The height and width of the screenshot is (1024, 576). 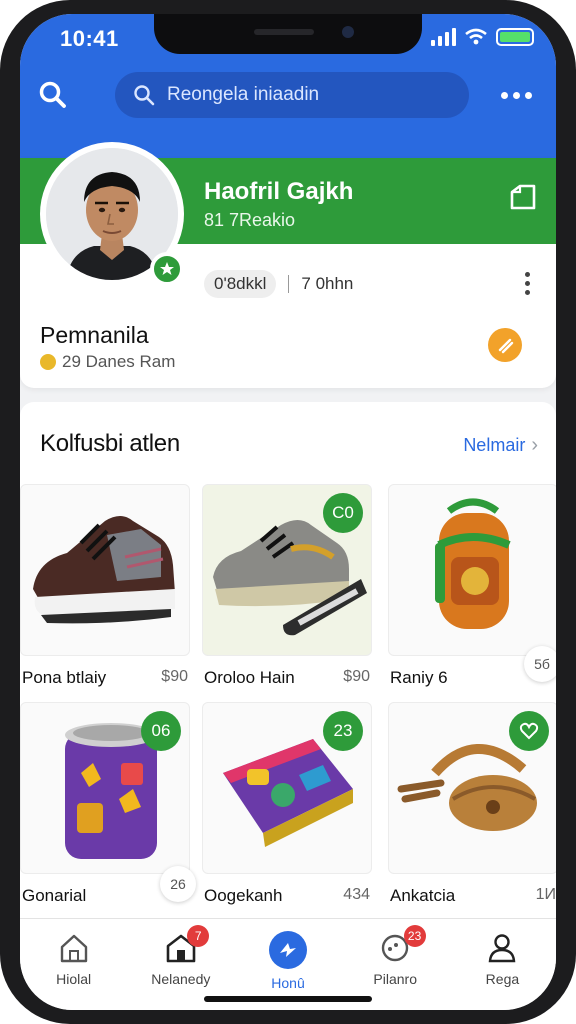 What do you see at coordinates (473, 563) in the screenshot?
I see `product-image-bag` at bounding box center [473, 563].